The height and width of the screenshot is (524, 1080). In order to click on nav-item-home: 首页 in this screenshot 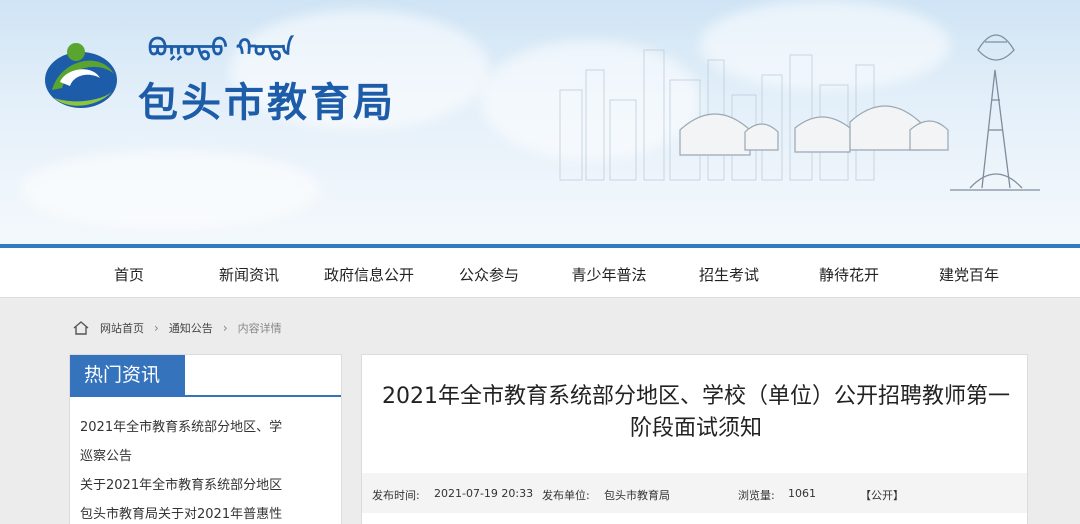, I will do `click(129, 274)`.